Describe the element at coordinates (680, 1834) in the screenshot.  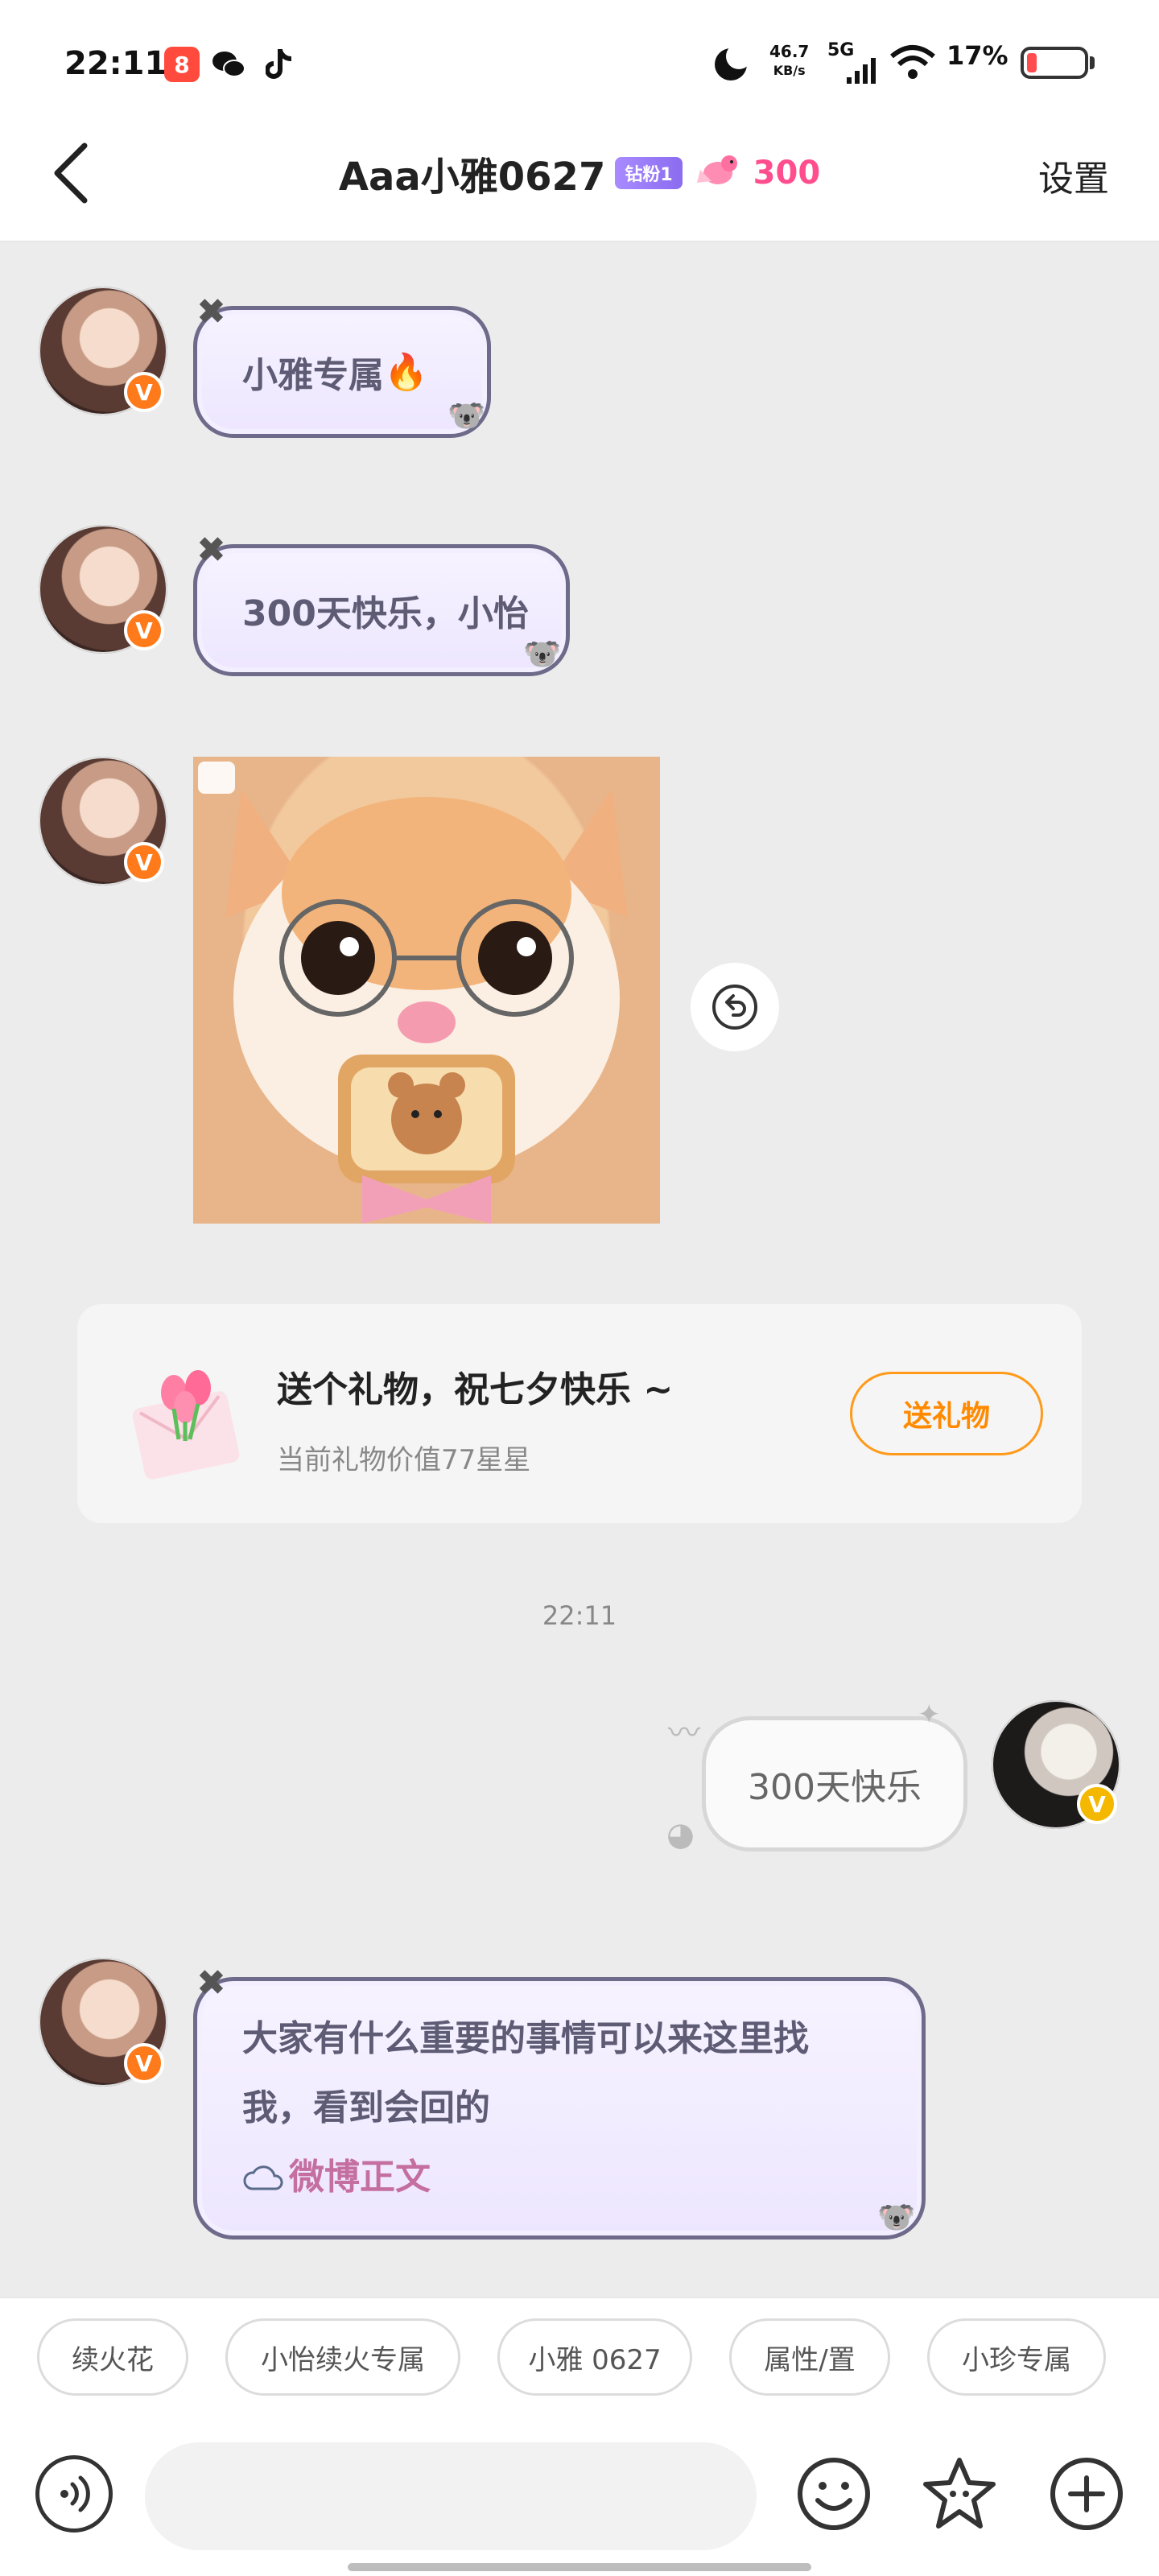
I see `cat-decoration-icon: ◕` at that location.